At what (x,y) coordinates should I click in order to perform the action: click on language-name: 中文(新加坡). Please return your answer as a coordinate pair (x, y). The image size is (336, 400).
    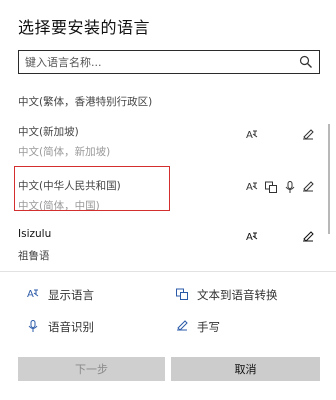
    Looking at the image, I should click on (48, 132).